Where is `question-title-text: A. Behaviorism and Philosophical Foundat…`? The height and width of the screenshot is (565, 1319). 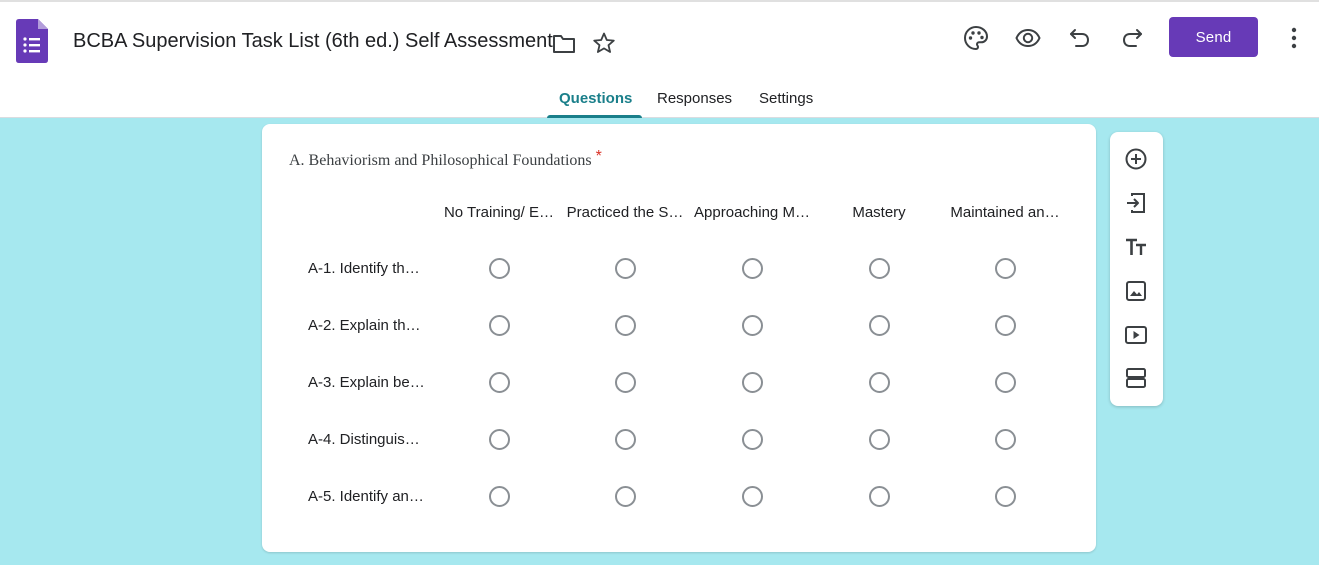 question-title-text: A. Behaviorism and Philosophical Foundat… is located at coordinates (440, 160).